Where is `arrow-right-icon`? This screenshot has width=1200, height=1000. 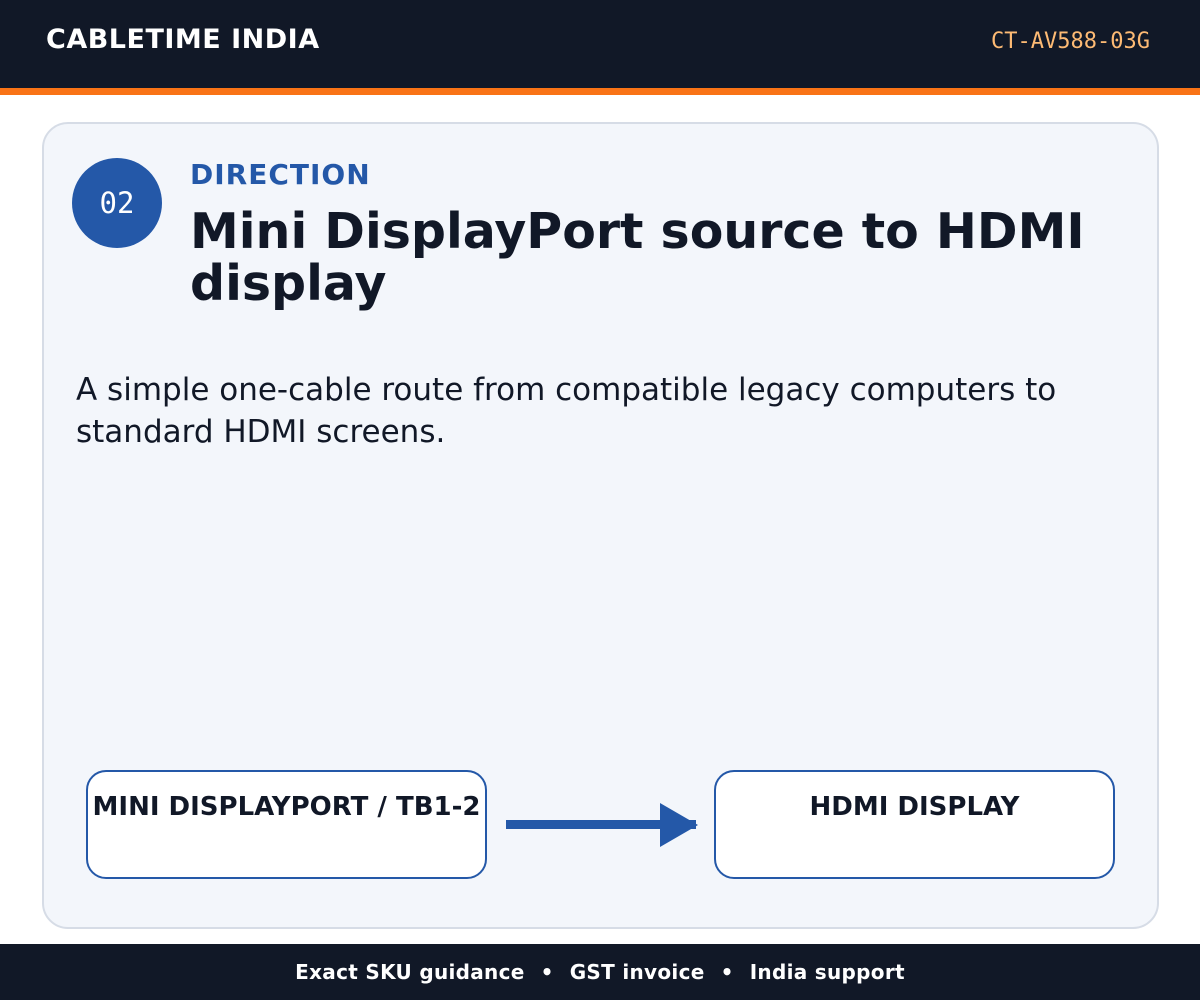
arrow-right-icon is located at coordinates (602, 825).